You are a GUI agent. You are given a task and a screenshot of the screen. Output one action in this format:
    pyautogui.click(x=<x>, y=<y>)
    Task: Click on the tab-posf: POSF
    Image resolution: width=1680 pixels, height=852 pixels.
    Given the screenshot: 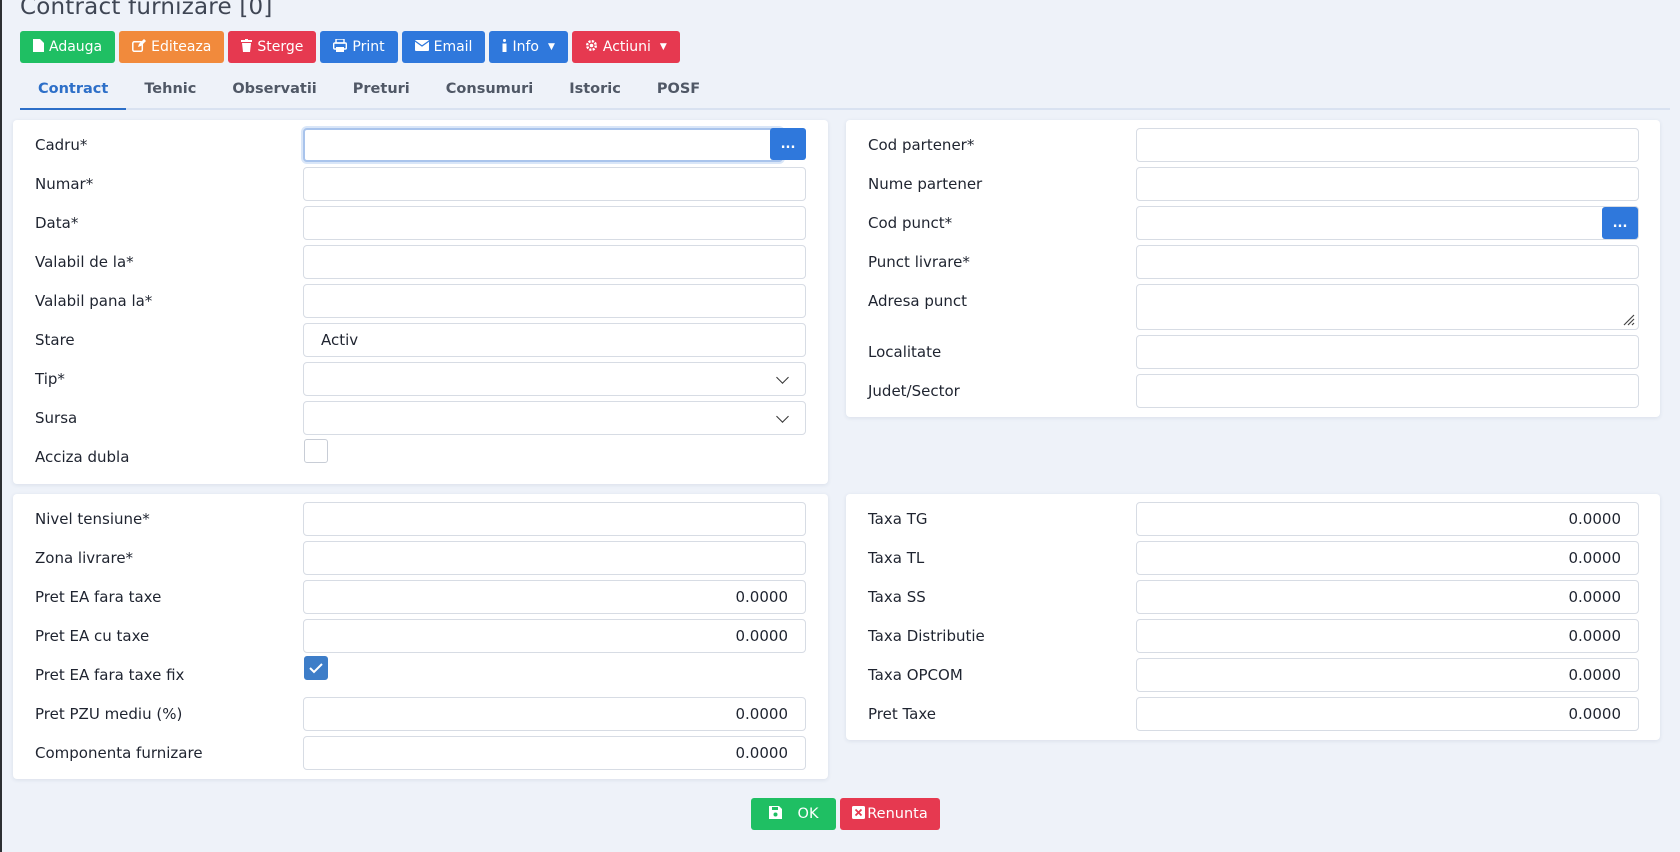 What is the action you would take?
    pyautogui.click(x=678, y=91)
    